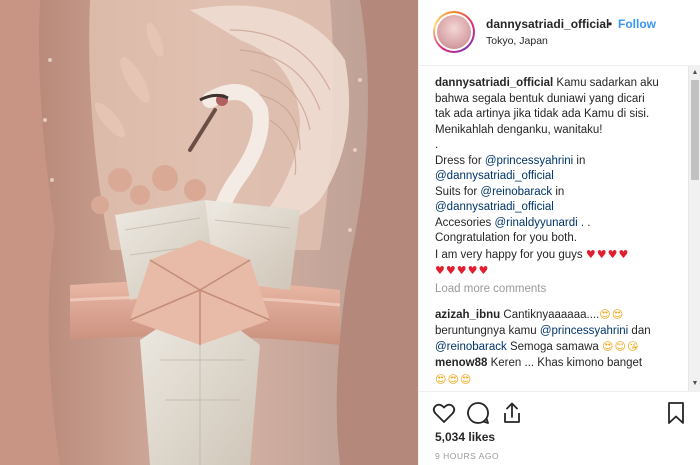 The height and width of the screenshot is (465, 700). I want to click on likes-count: 5,034 likes, so click(465, 437).